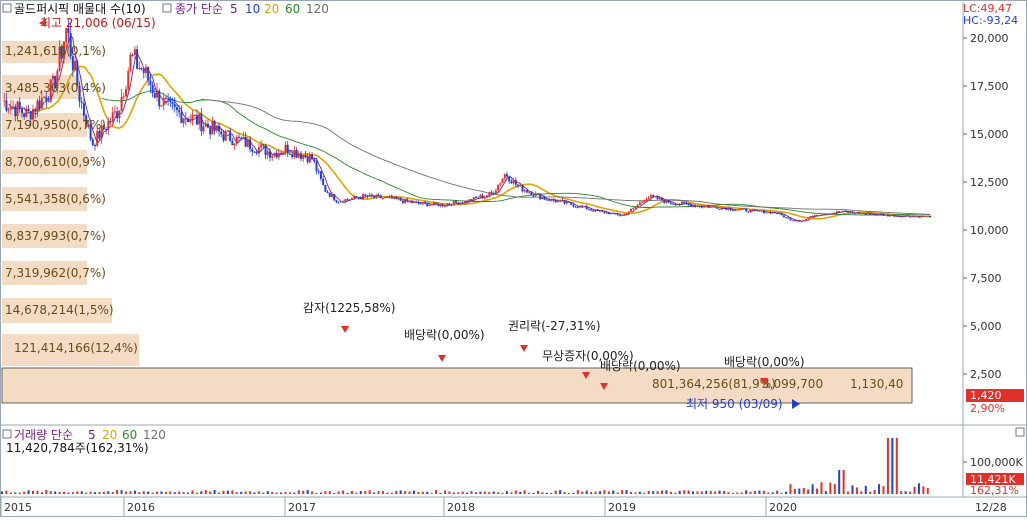 Image resolution: width=1027 pixels, height=521 pixels. I want to click on profile-label: 7,319,962(0,7%), so click(55, 273).